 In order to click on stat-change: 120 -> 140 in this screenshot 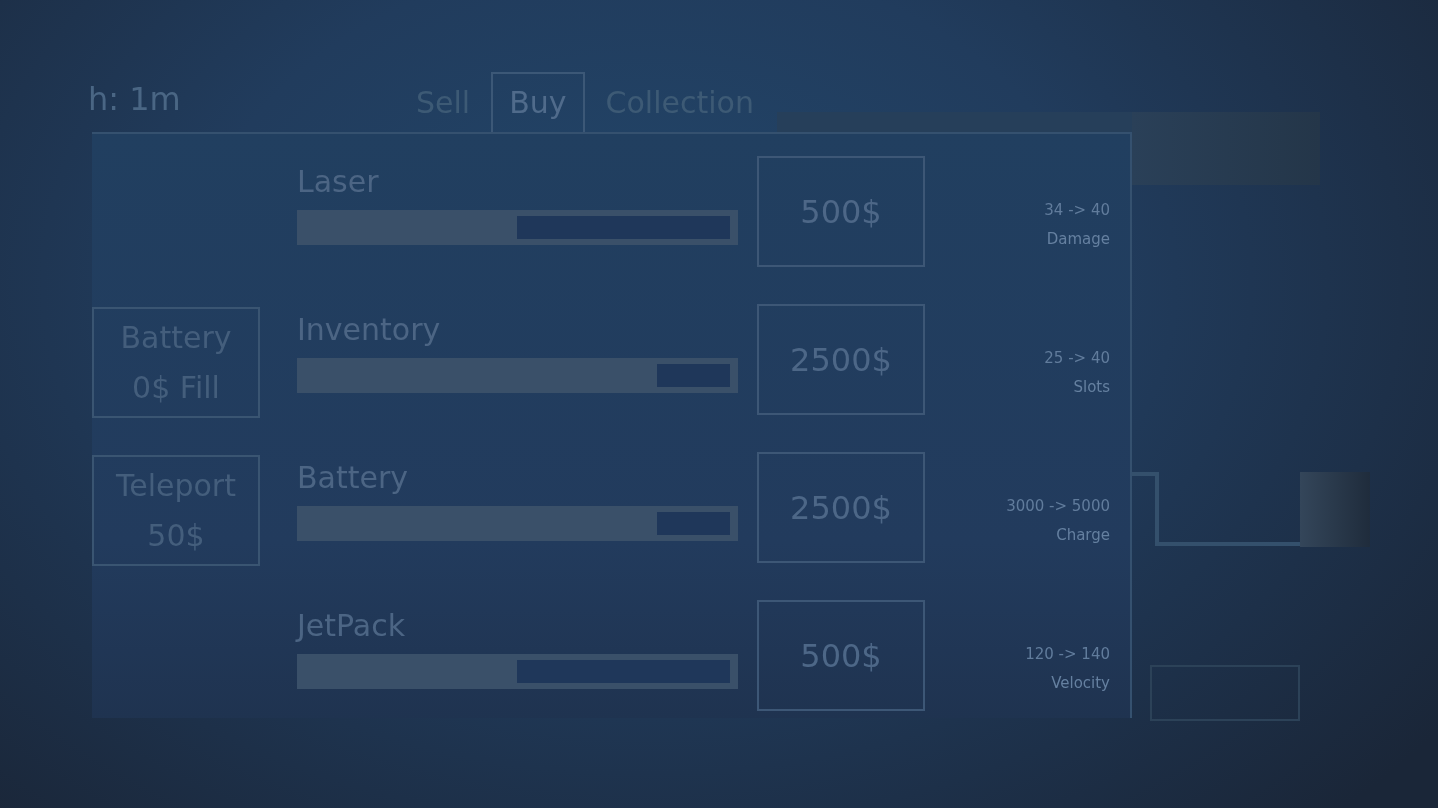, I will do `click(1067, 654)`.